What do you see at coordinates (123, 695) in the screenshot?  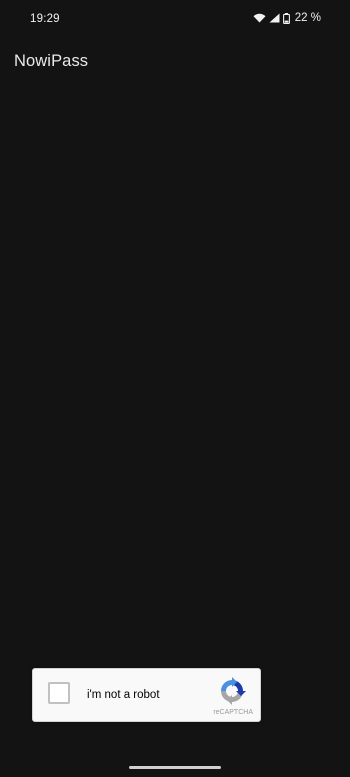 I see `recaptcha-label: i'm not a robot` at bounding box center [123, 695].